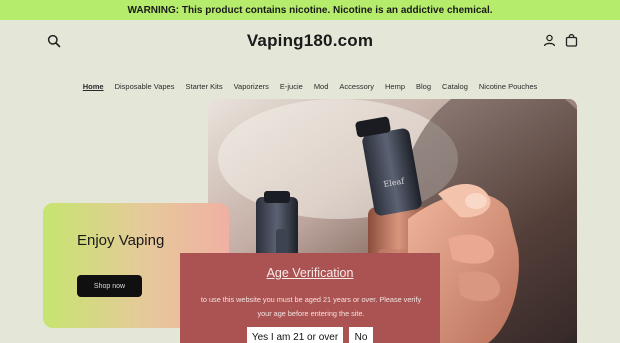  Describe the element at coordinates (310, 41) in the screenshot. I see `site-logo: Vaping180.com` at that location.